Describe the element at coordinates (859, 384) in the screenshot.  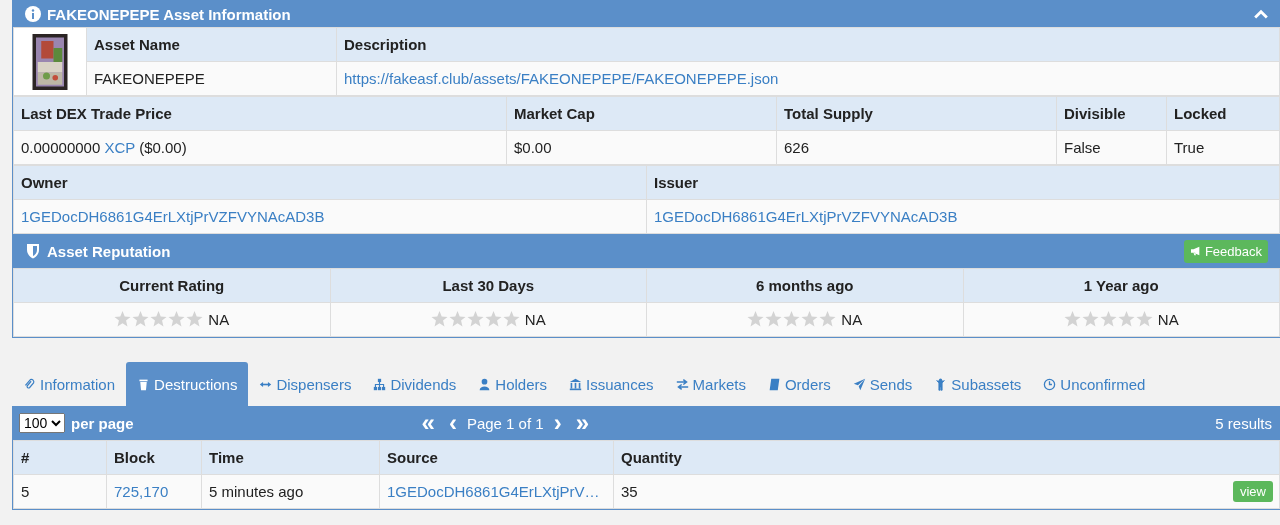
I see `plane-icon` at that location.